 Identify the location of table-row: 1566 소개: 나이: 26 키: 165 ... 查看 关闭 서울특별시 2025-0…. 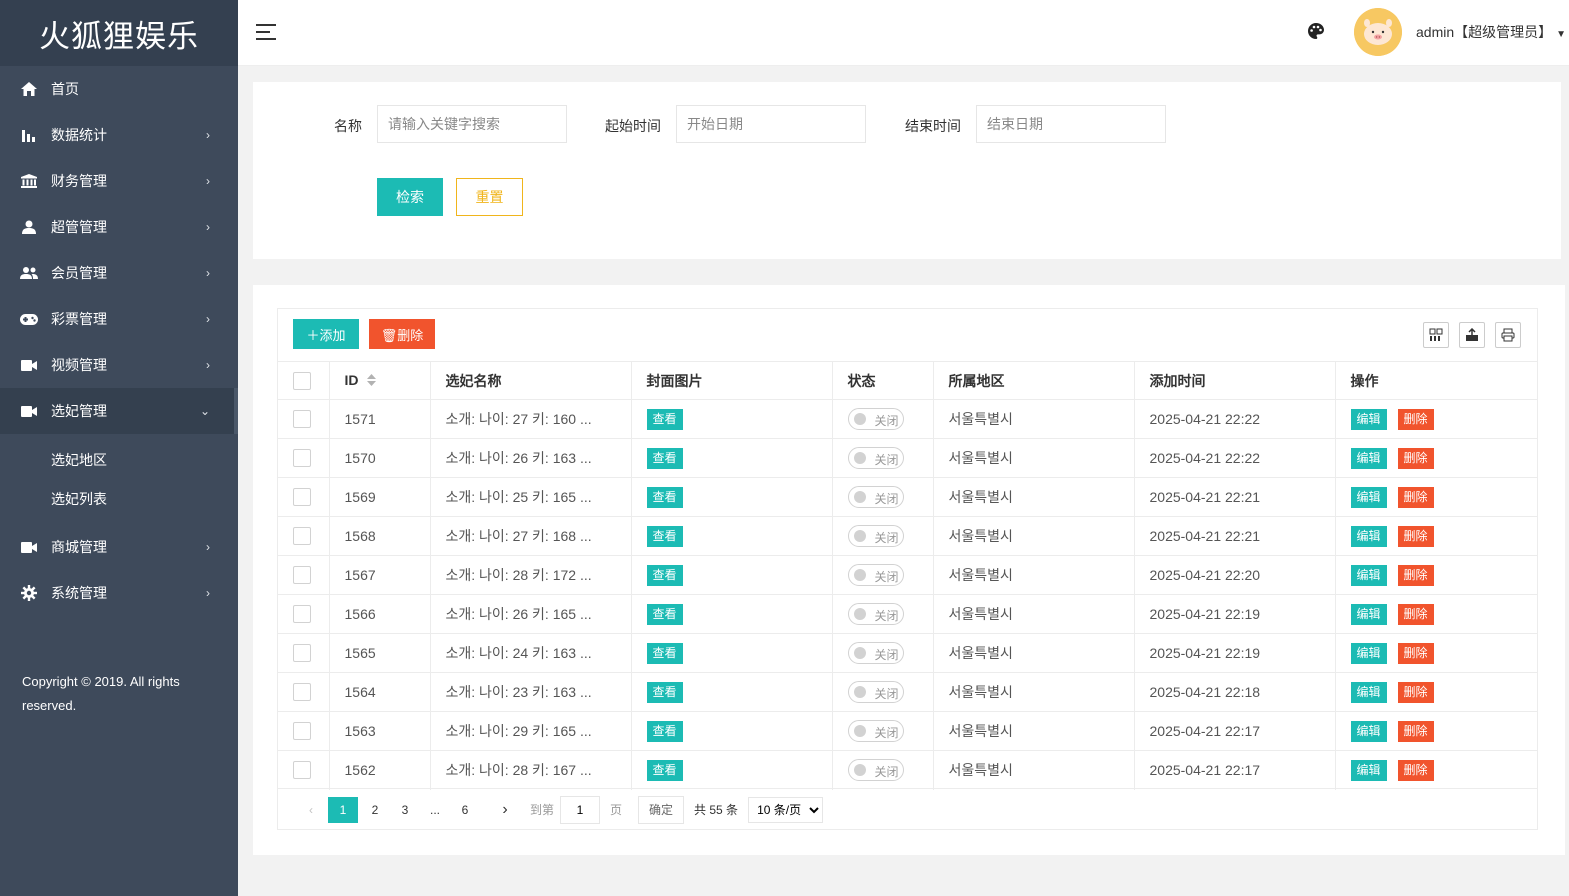
(907, 614).